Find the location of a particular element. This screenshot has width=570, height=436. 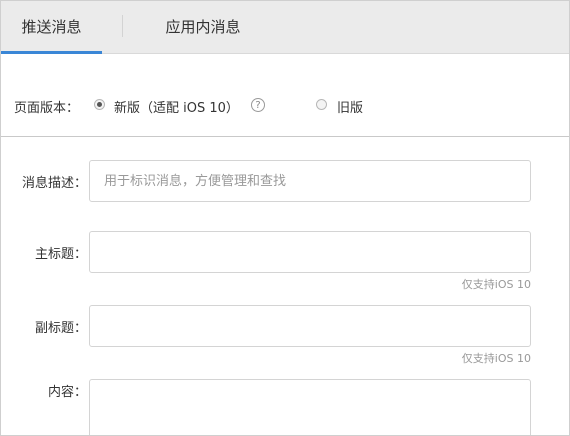

subtitle-hint: 仅支持iOS 10 is located at coordinates (496, 358).